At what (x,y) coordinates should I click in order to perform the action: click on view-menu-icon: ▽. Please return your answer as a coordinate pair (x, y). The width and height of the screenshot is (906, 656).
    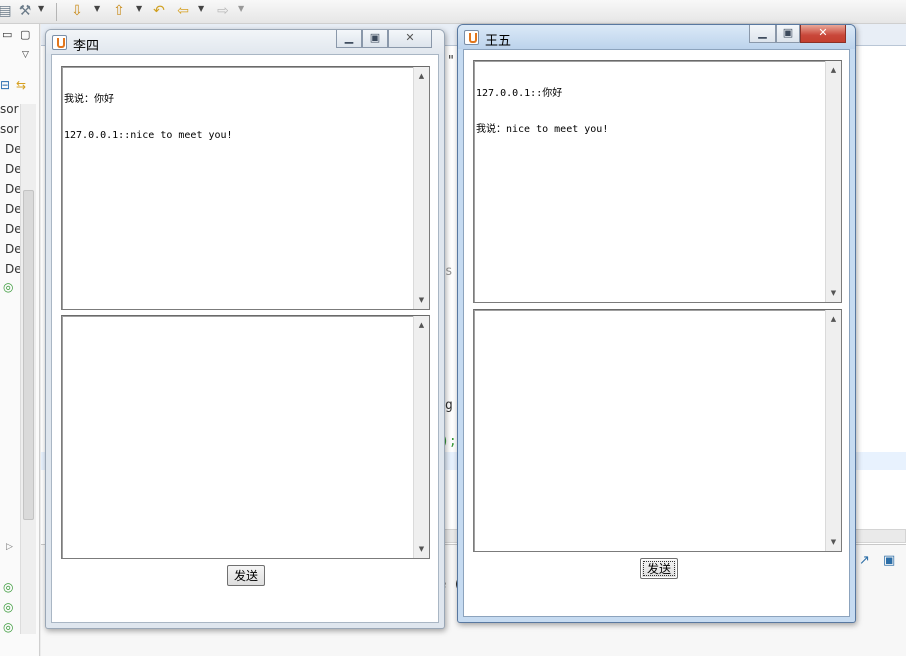
    Looking at the image, I should click on (25, 55).